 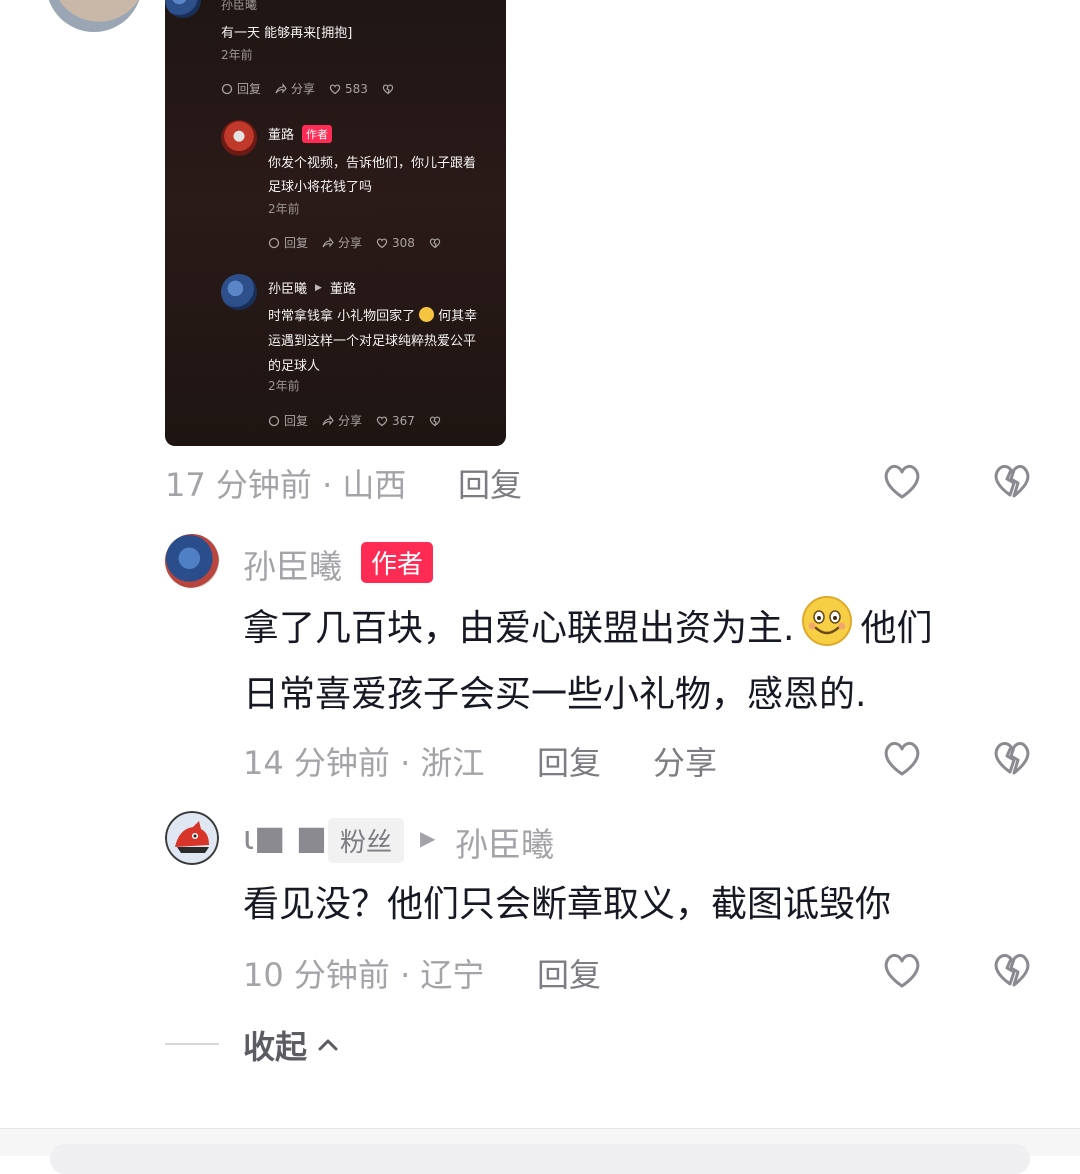 What do you see at coordinates (328, 1045) in the screenshot?
I see `chevron-up-icon` at bounding box center [328, 1045].